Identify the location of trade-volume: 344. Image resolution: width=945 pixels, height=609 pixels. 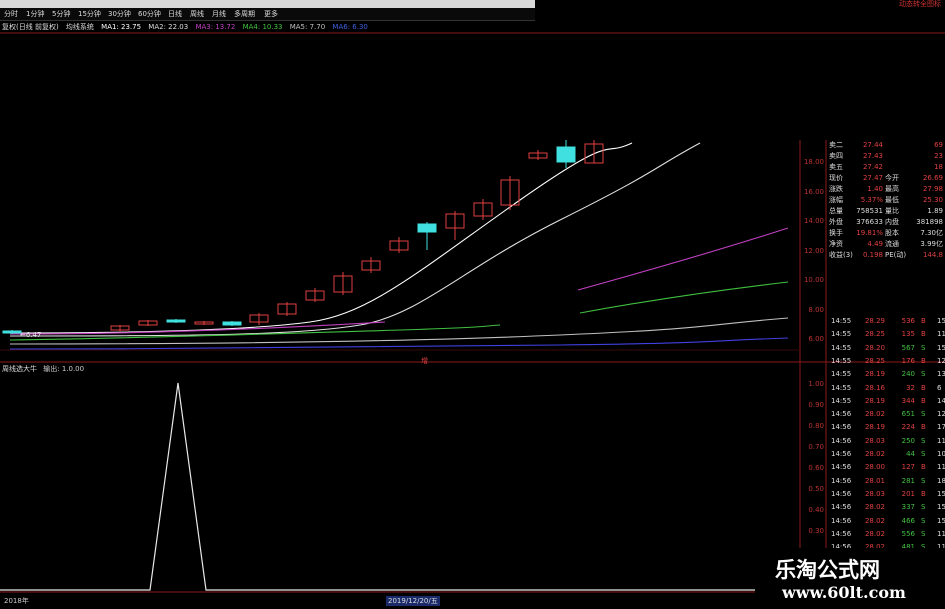
(908, 400).